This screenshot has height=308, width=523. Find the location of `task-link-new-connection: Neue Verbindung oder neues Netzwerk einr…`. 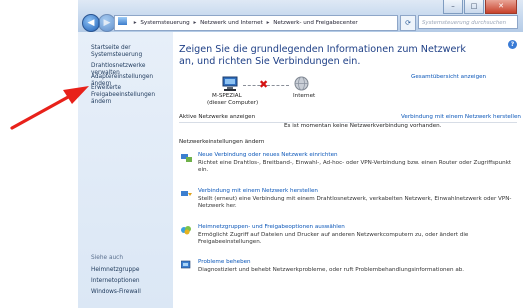

task-link-new-connection: Neue Verbindung oder neues Netzwerk einr… is located at coordinates (268, 155).